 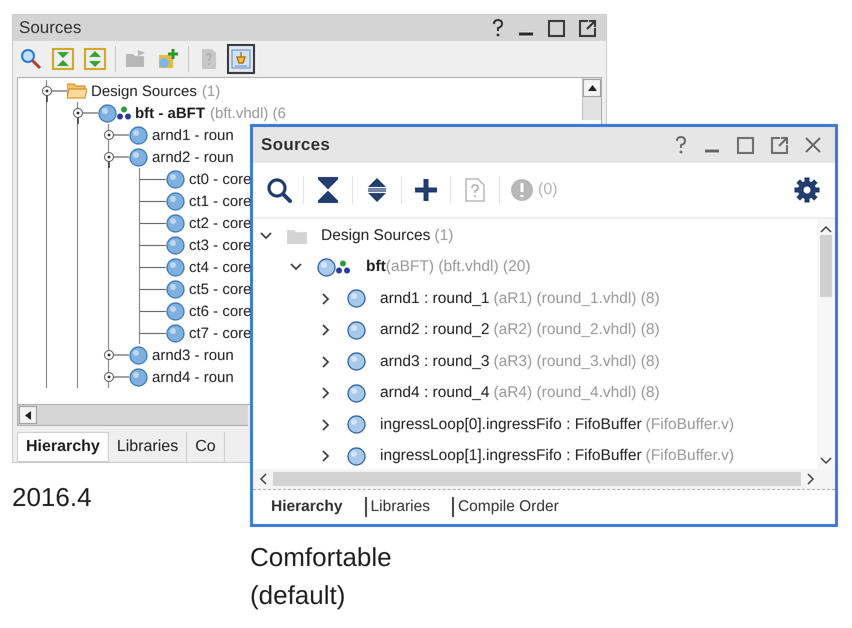 What do you see at coordinates (511, 507) in the screenshot?
I see `tab: Compile Order` at bounding box center [511, 507].